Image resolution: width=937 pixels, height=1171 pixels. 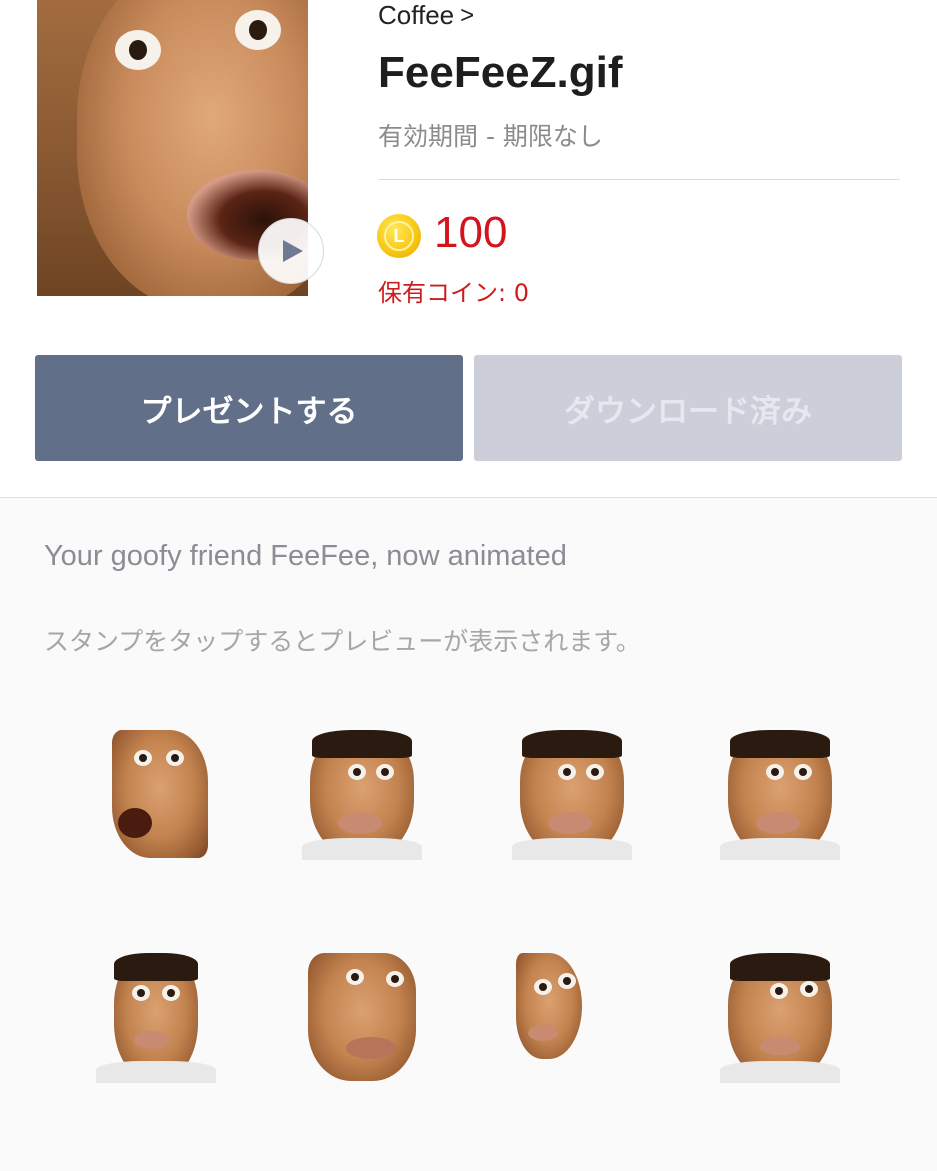 What do you see at coordinates (471, 232) in the screenshot?
I see `price: 100` at bounding box center [471, 232].